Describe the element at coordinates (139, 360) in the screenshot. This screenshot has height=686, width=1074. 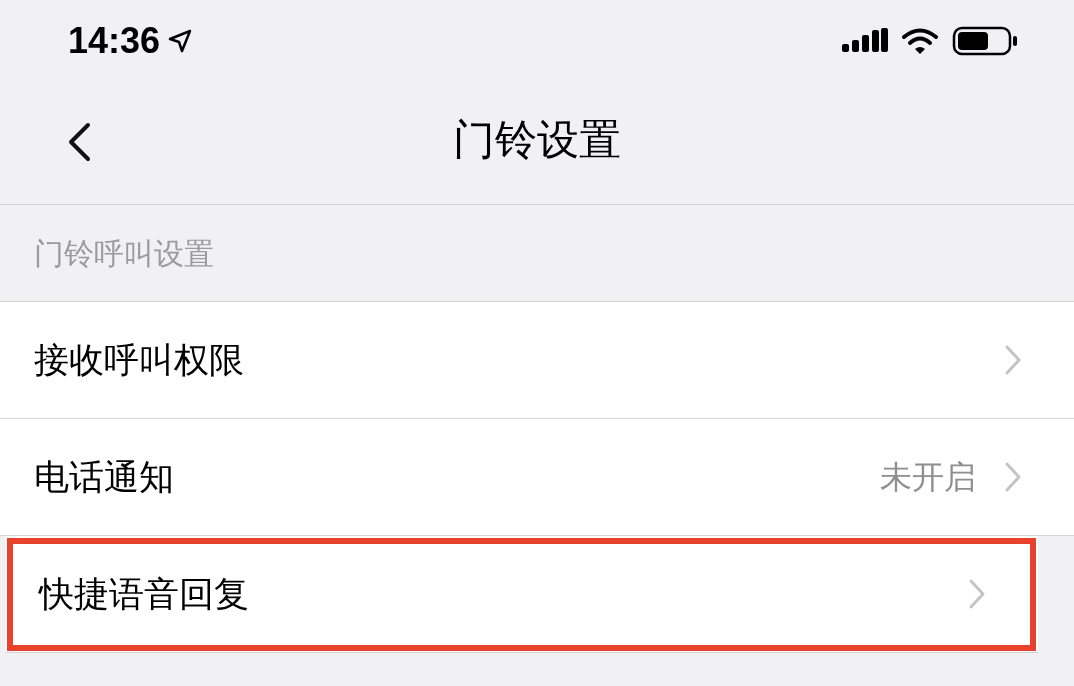
I see `row-label: 接收呼叫权限` at that location.